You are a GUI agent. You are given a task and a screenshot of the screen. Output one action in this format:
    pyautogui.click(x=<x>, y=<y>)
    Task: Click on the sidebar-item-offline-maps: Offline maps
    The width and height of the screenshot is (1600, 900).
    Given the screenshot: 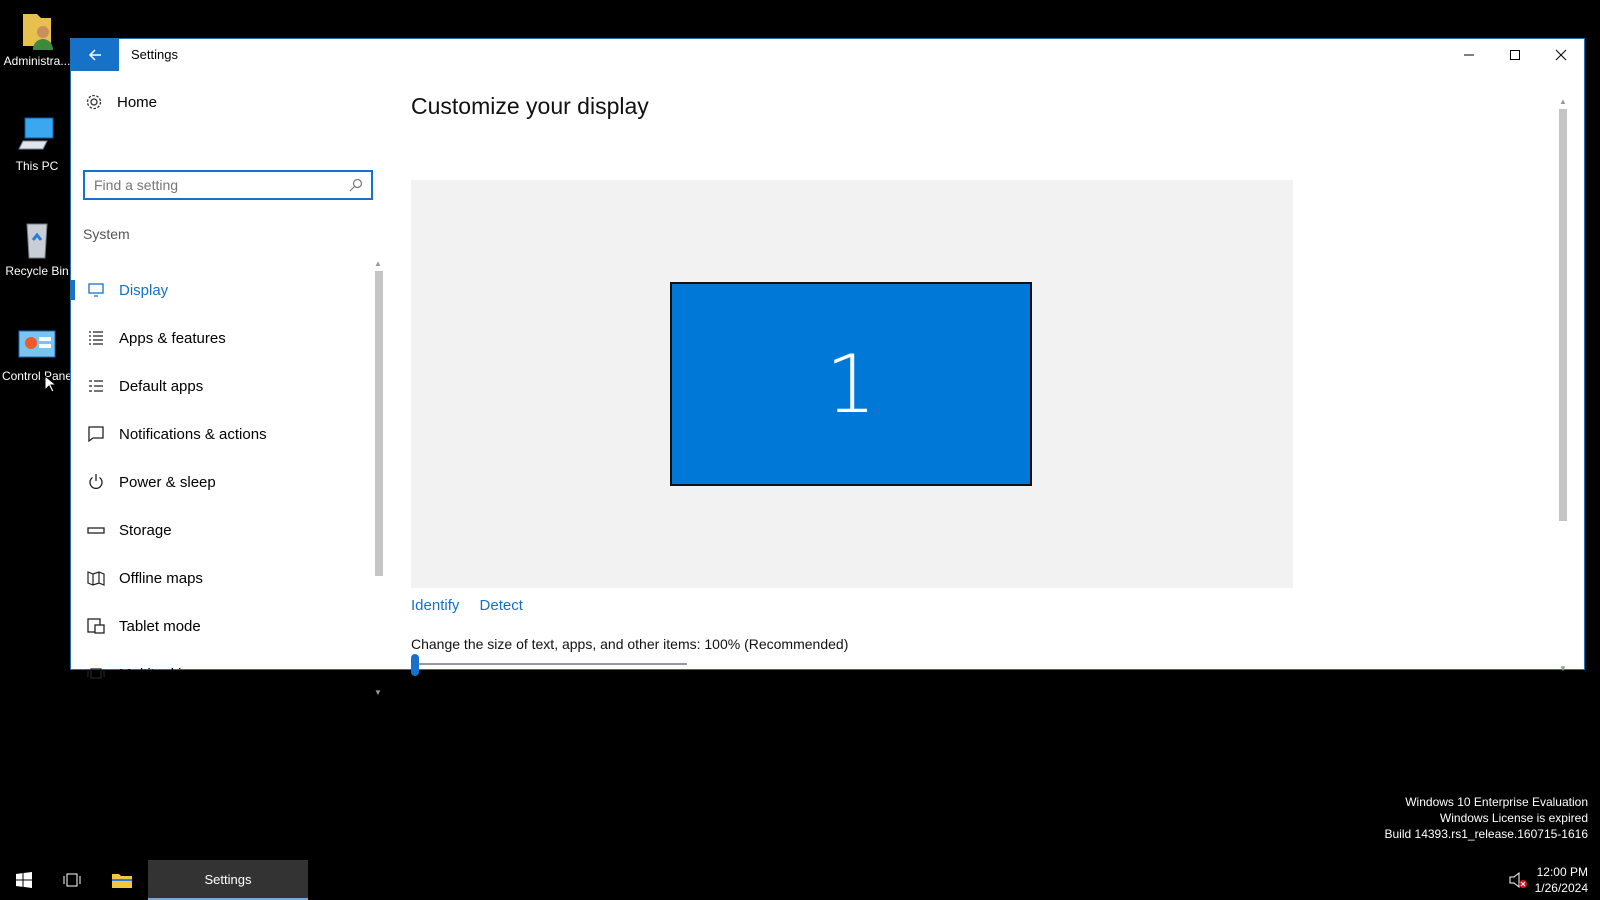 What is the action you would take?
    pyautogui.click(x=226, y=578)
    